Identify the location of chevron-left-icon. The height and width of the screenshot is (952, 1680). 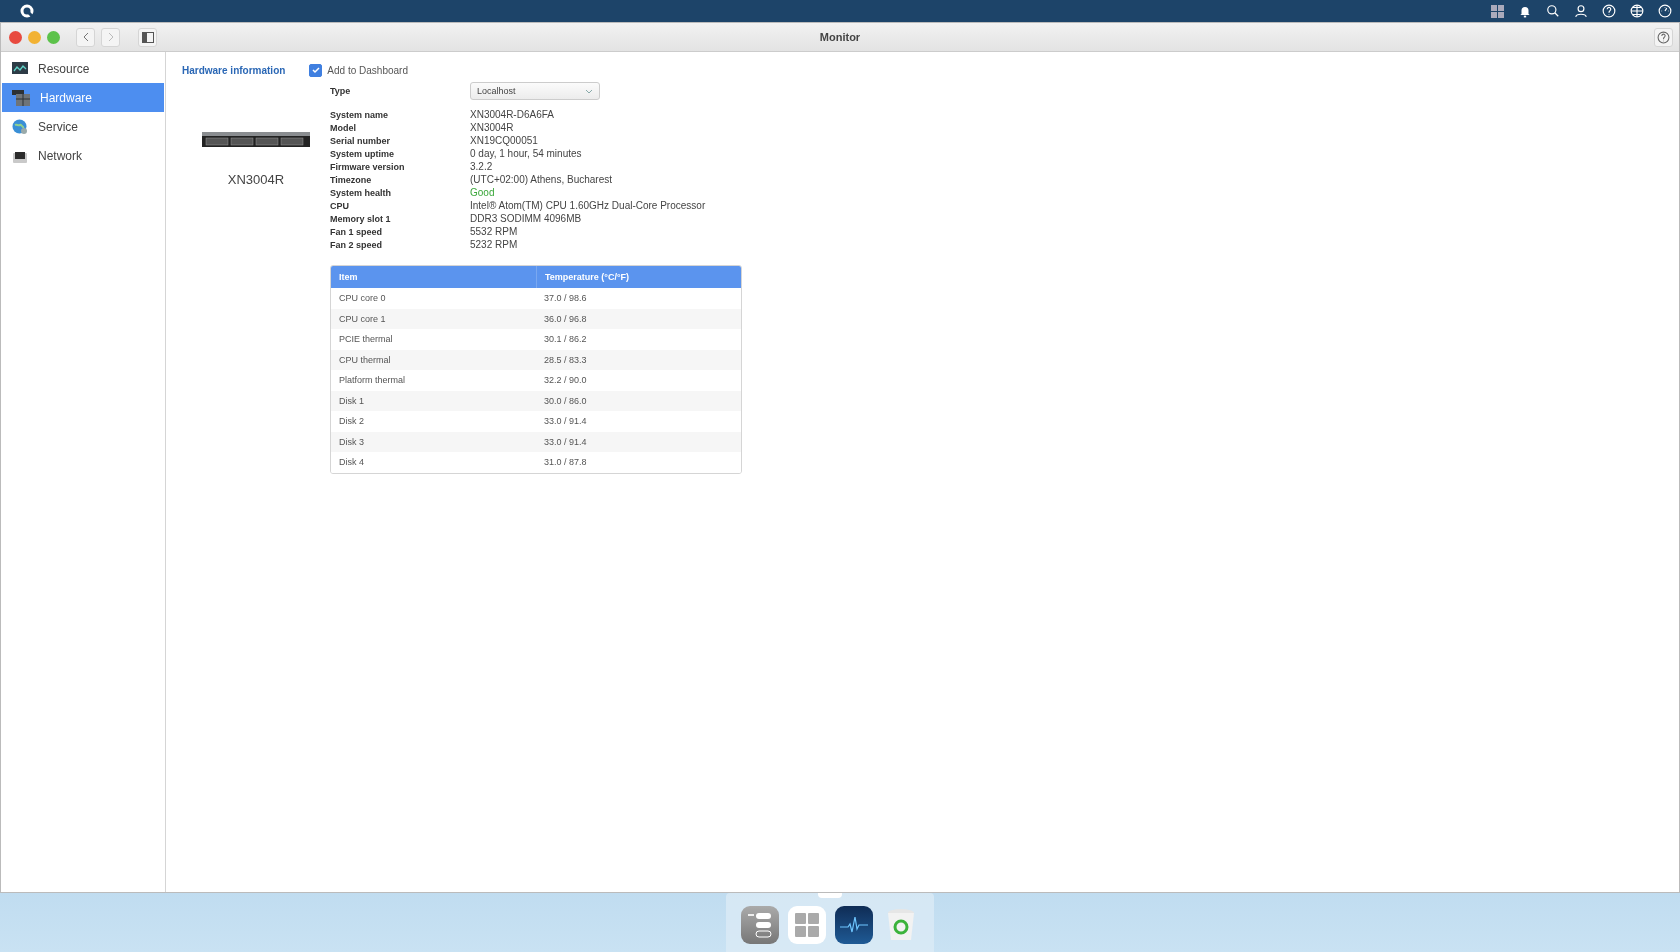
(85, 37).